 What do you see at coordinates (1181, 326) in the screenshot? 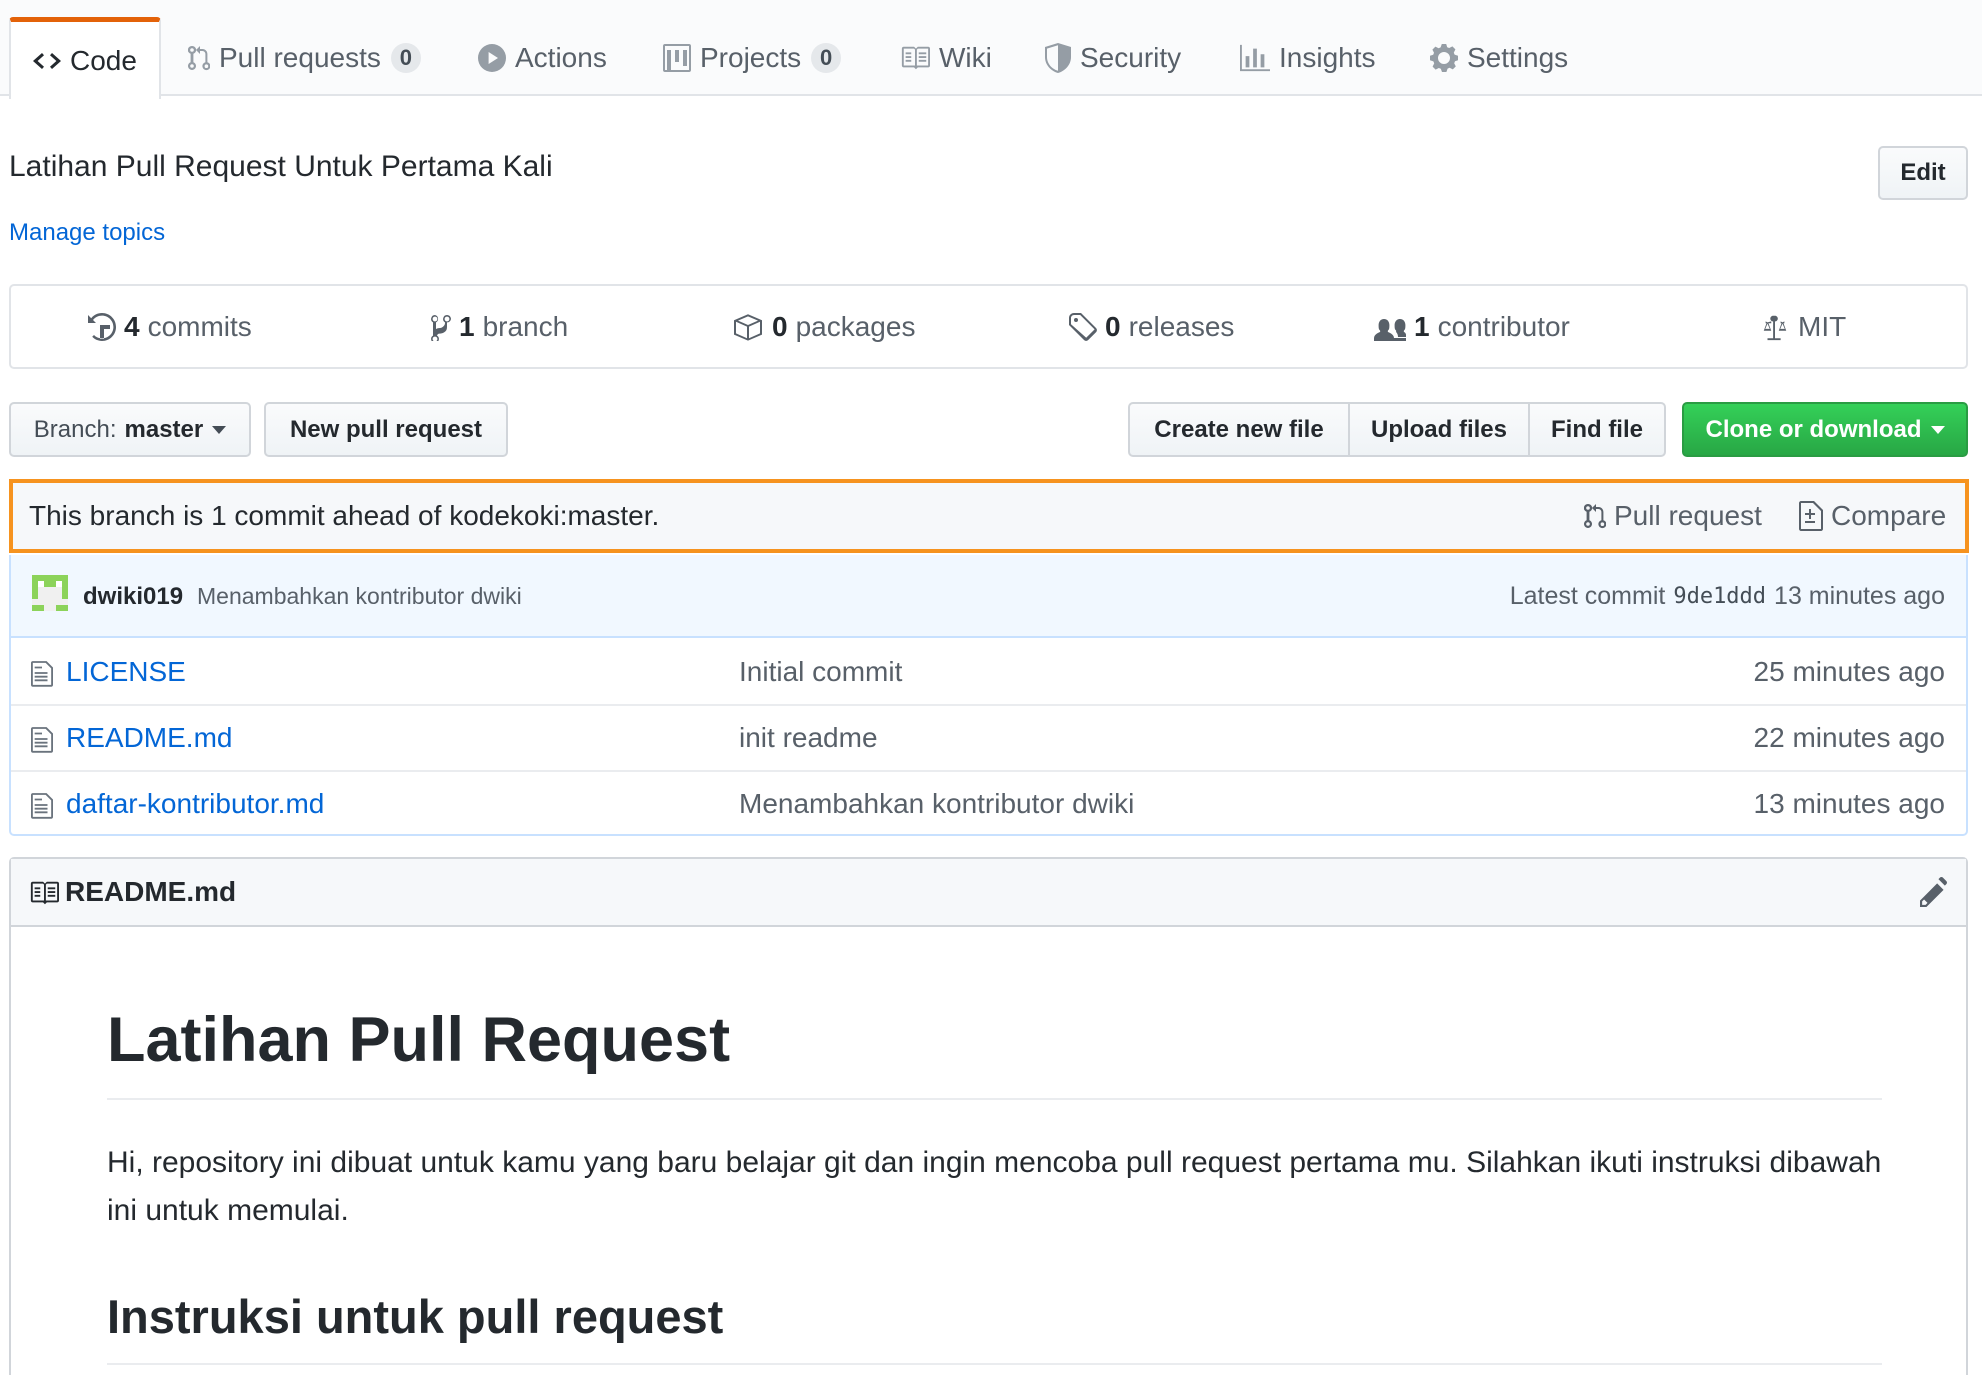
I see `releases-label: releases` at bounding box center [1181, 326].